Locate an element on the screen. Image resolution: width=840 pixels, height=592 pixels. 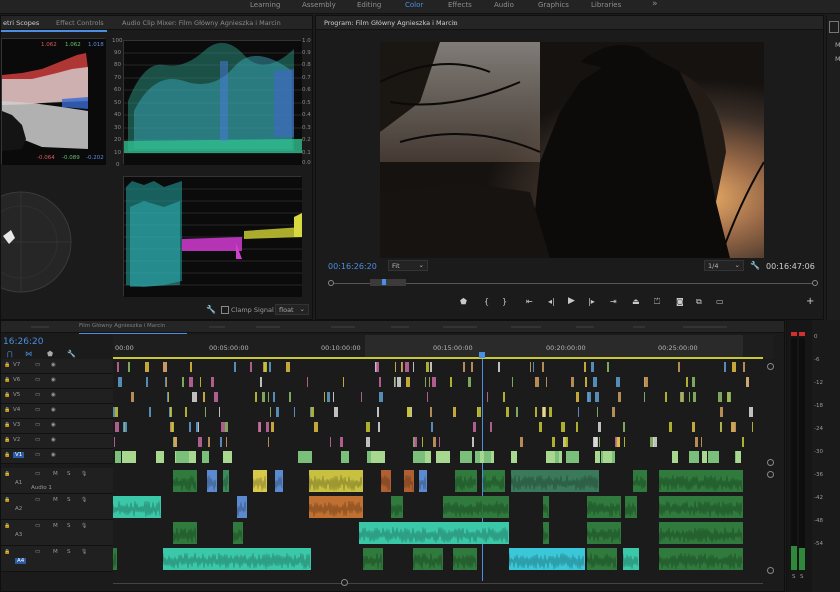
add-marker-timeline-icon: ⬟ is located at coordinates (50, 354).